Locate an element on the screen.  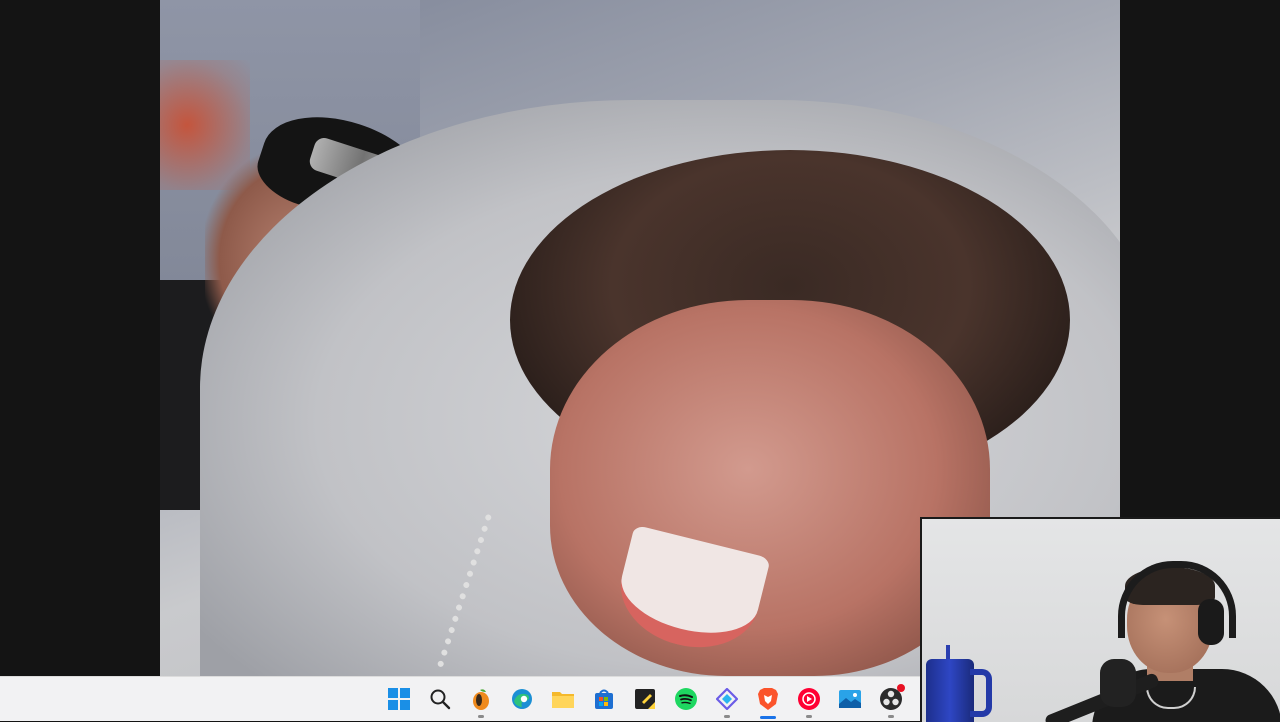
spotify-icon is located at coordinates (685, 699).